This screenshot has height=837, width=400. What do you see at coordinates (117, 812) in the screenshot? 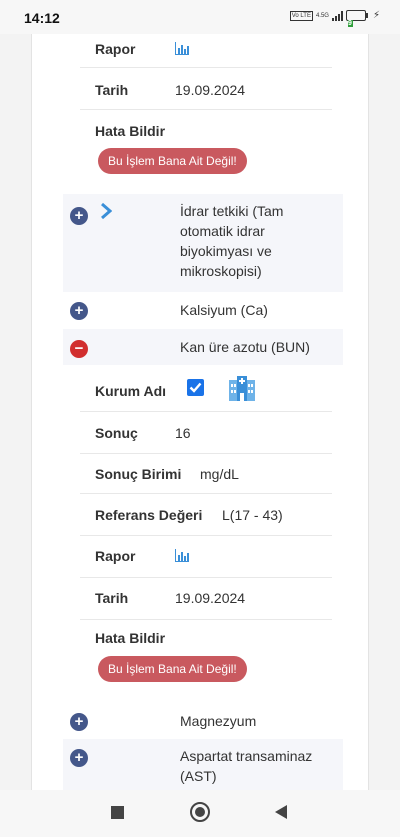
I see `square-icon` at bounding box center [117, 812].